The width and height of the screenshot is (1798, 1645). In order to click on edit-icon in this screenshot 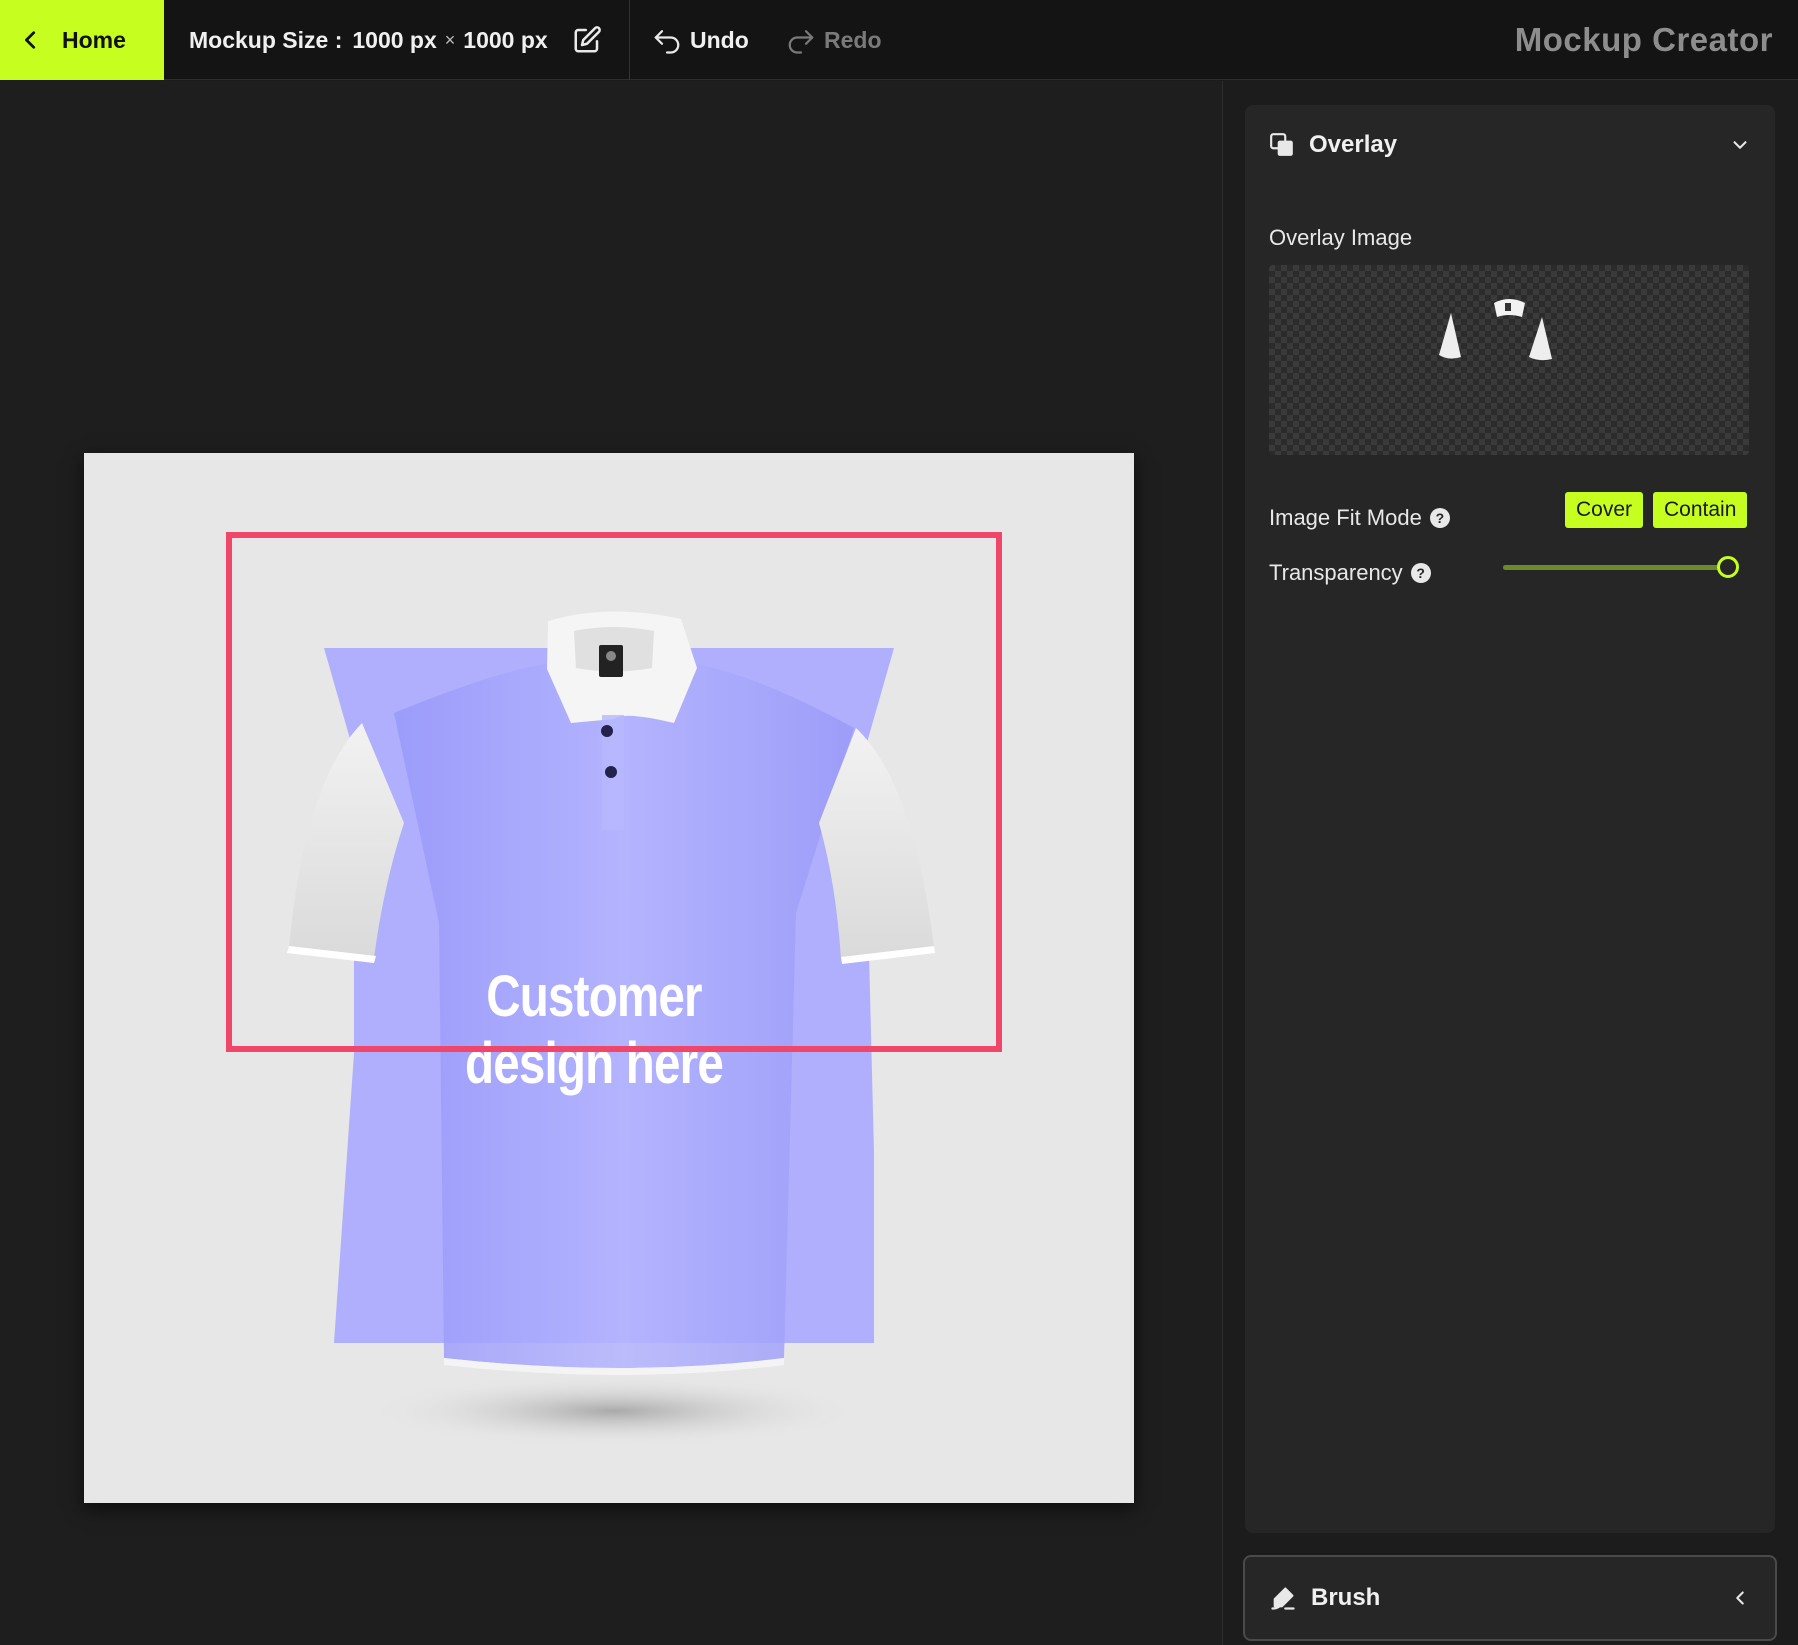, I will do `click(587, 40)`.